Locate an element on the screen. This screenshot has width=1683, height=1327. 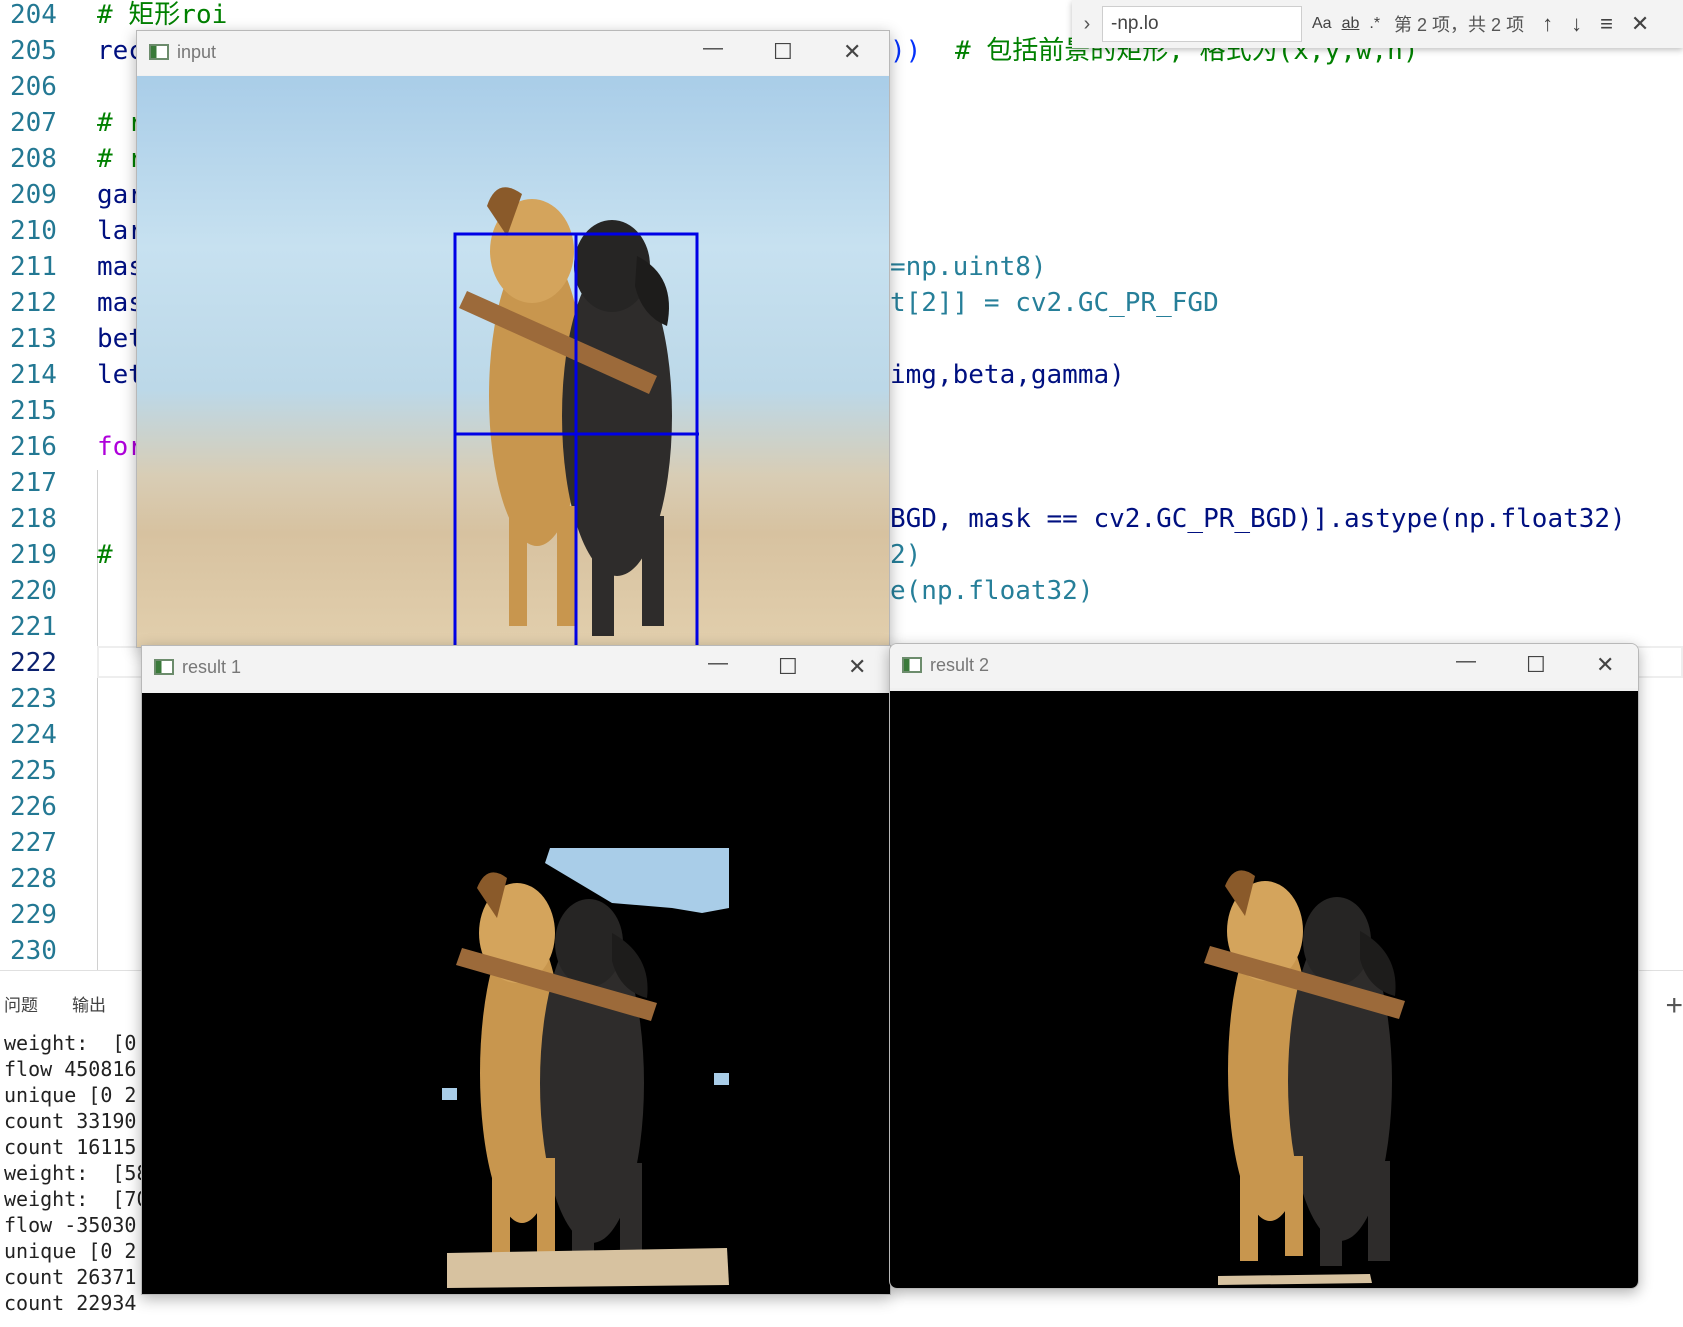
titlebar: result 2 — ☐ ✕ is located at coordinates (1264, 666).